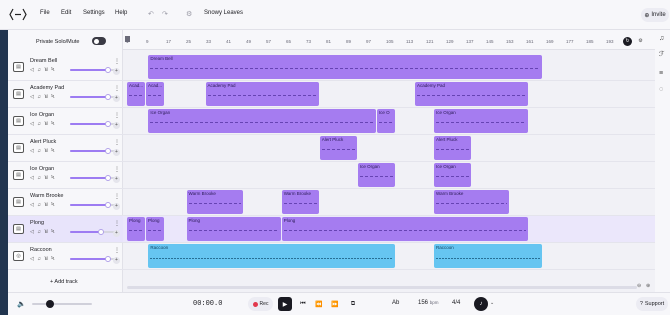  What do you see at coordinates (18, 14) in the screenshot?
I see `app-logo-icon` at bounding box center [18, 14].